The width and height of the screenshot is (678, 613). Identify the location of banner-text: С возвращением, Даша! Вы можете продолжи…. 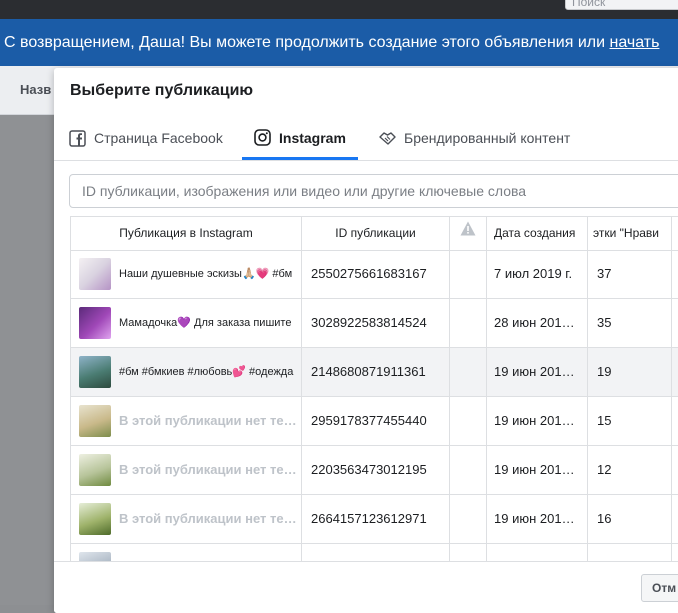
(307, 42).